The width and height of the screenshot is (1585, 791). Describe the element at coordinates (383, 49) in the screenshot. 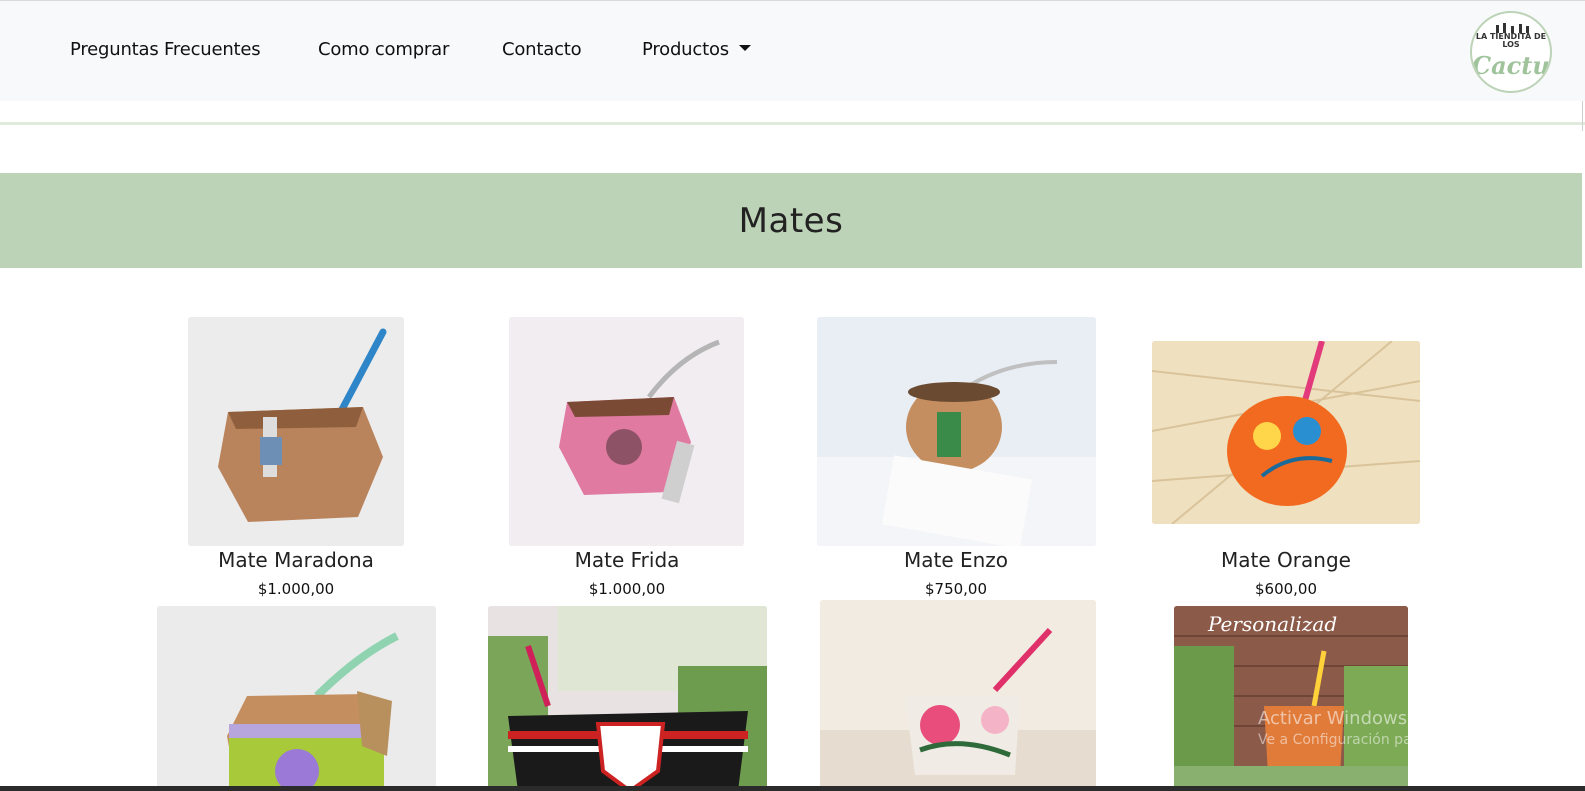

I see `nav-link-como-comprar: Como comprar` at that location.